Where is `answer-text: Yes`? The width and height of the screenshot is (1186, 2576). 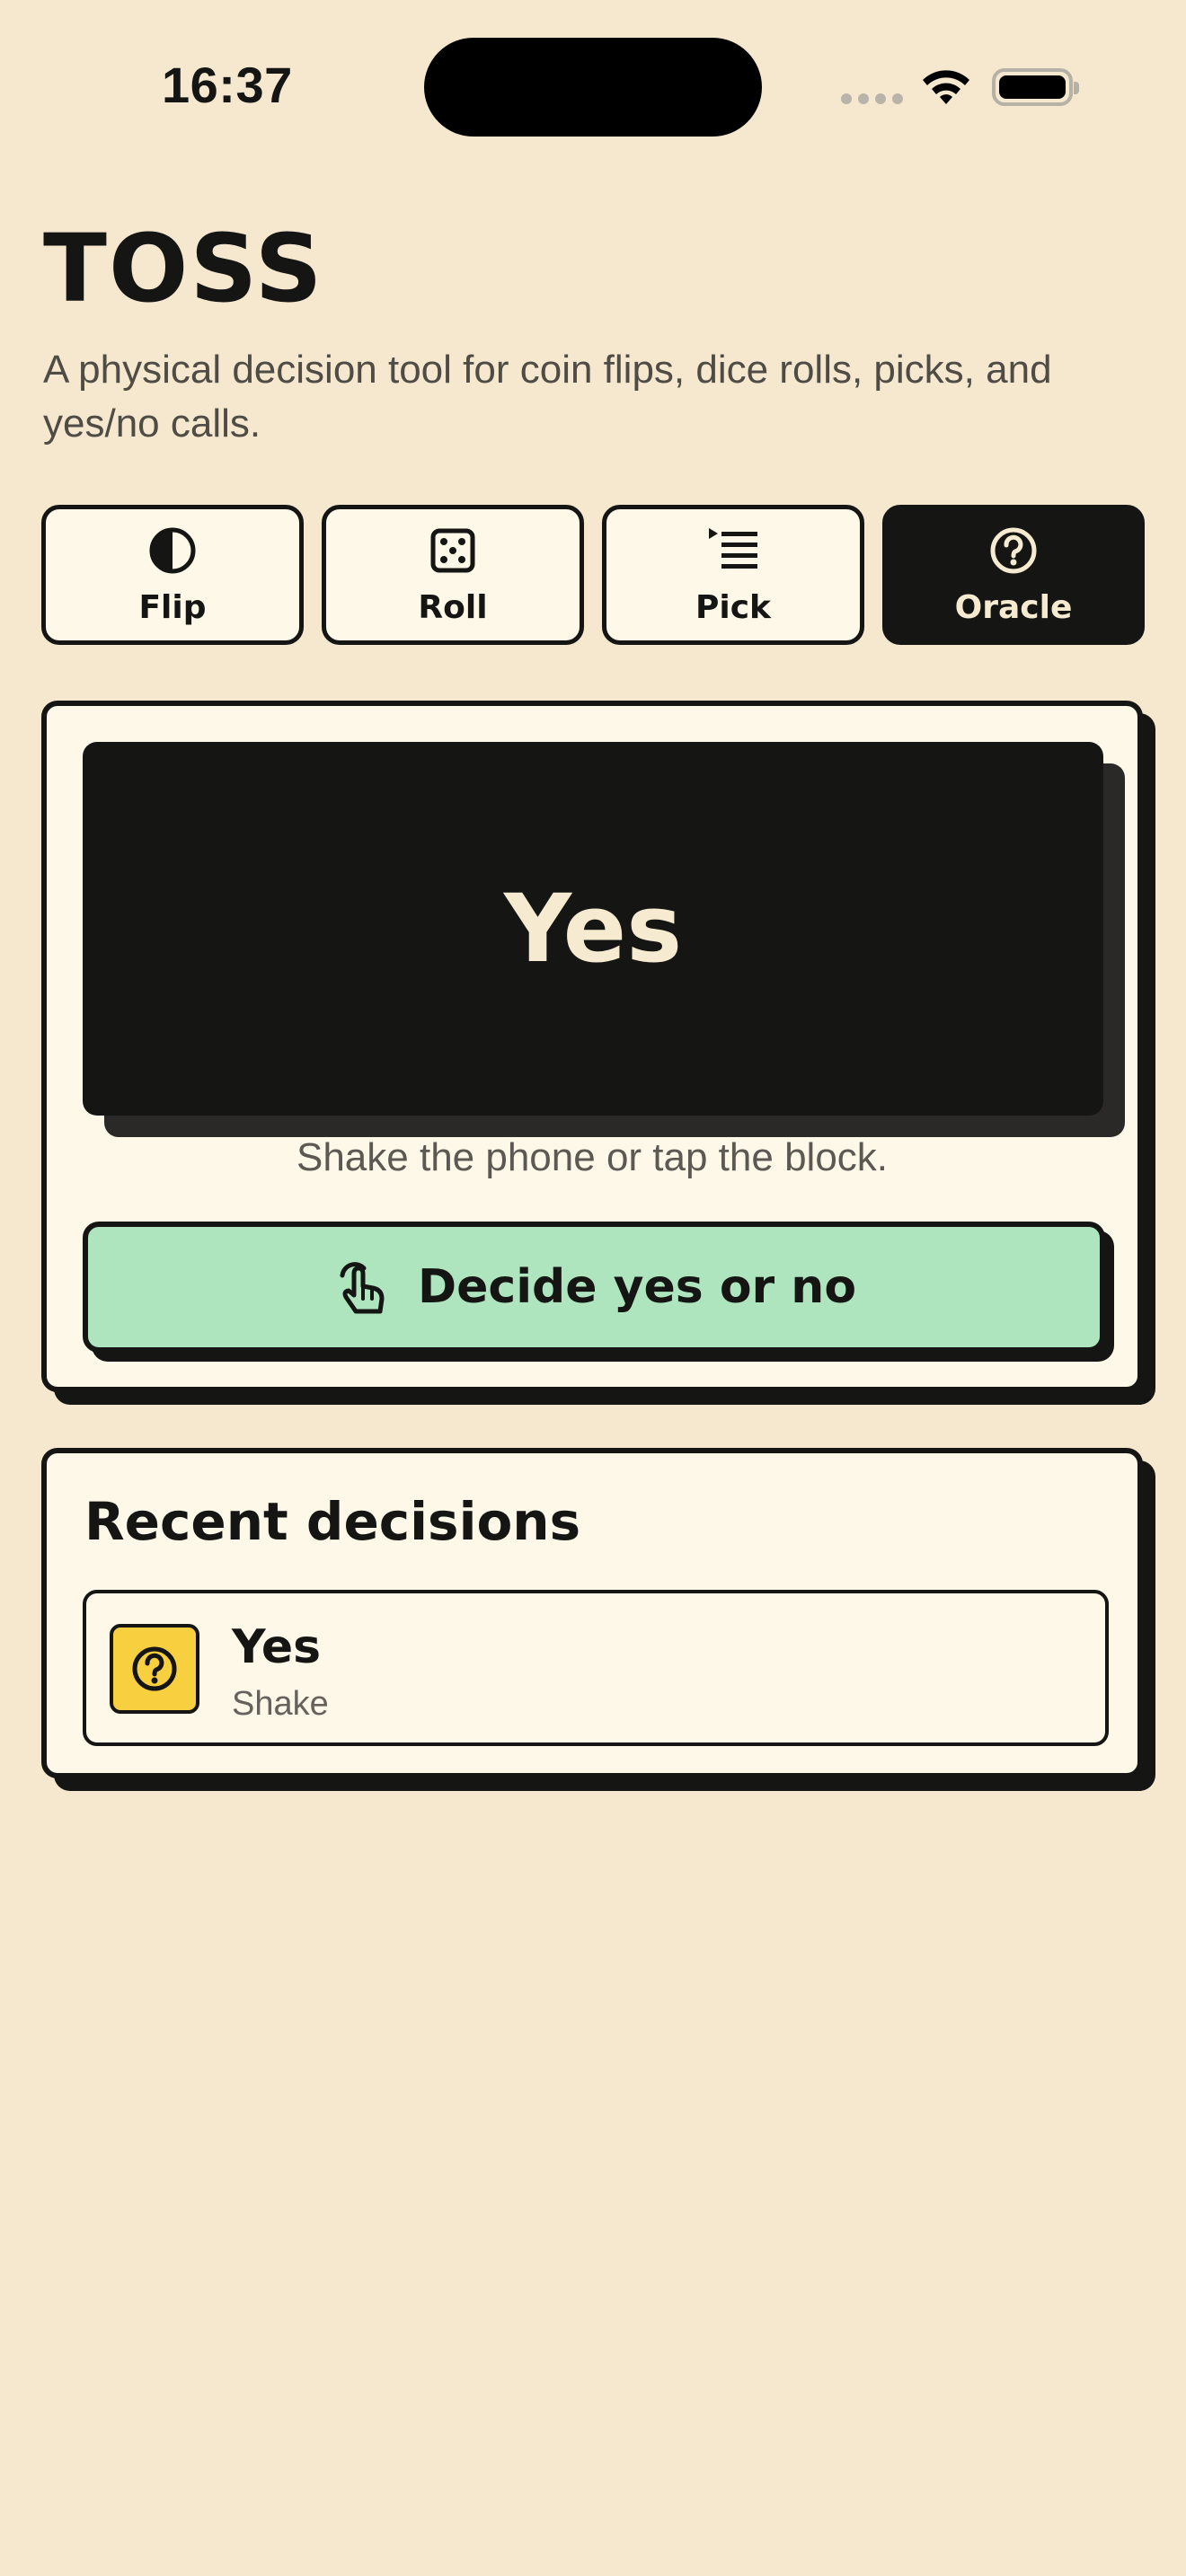
answer-text: Yes is located at coordinates (593, 929).